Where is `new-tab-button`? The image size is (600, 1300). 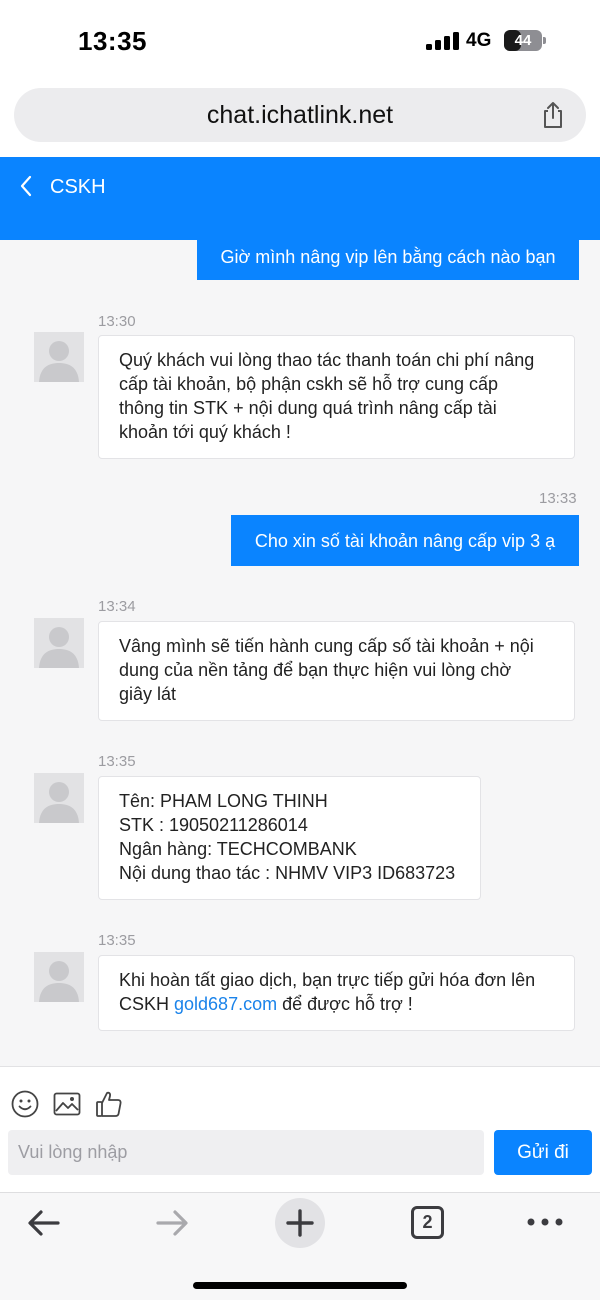 new-tab-button is located at coordinates (300, 1223).